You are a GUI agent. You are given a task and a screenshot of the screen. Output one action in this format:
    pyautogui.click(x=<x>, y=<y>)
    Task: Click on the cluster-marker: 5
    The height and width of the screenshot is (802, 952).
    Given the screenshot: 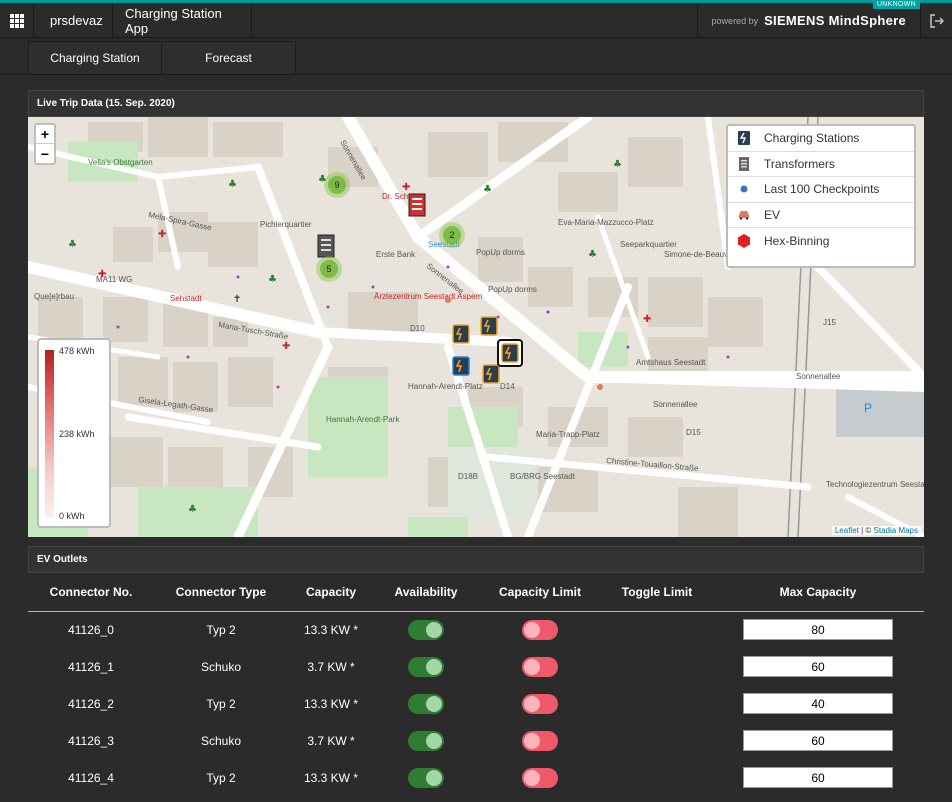 What is the action you would take?
    pyautogui.click(x=329, y=269)
    